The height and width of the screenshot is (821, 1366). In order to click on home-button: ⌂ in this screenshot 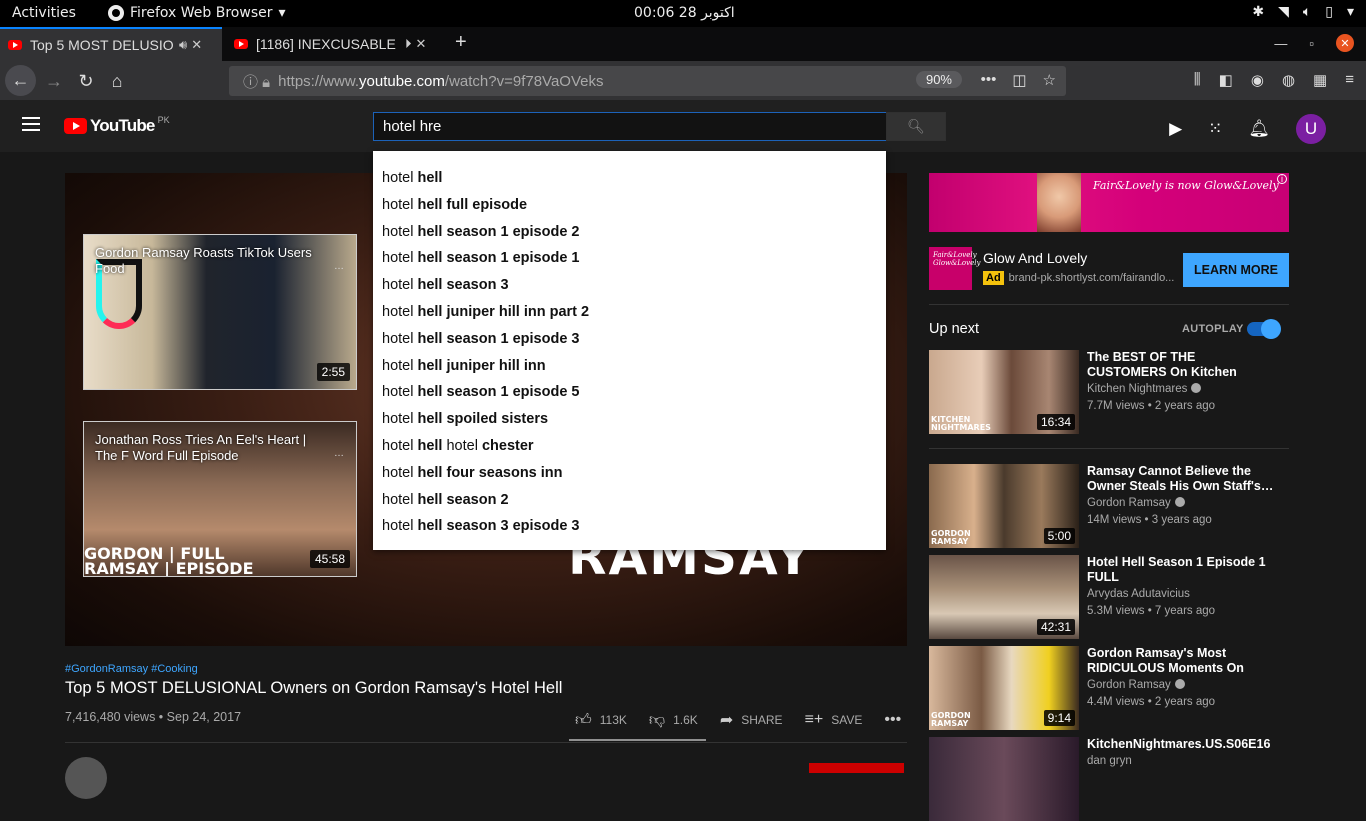, I will do `click(117, 81)`.